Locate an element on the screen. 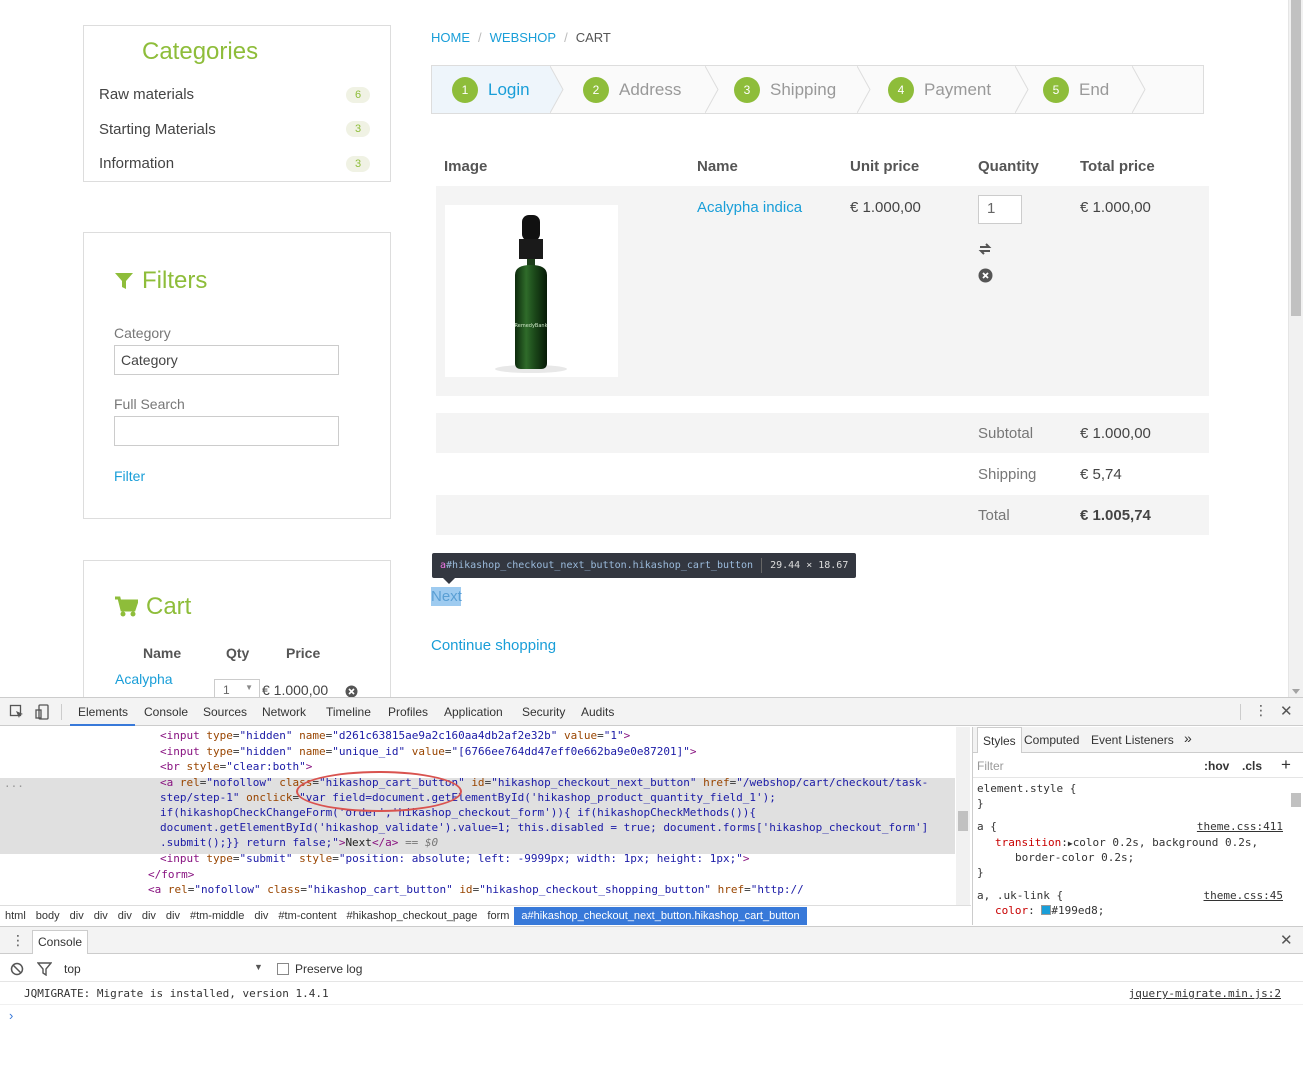 The width and height of the screenshot is (1303, 1080). styles-scrollbar is located at coordinates (1296, 853).